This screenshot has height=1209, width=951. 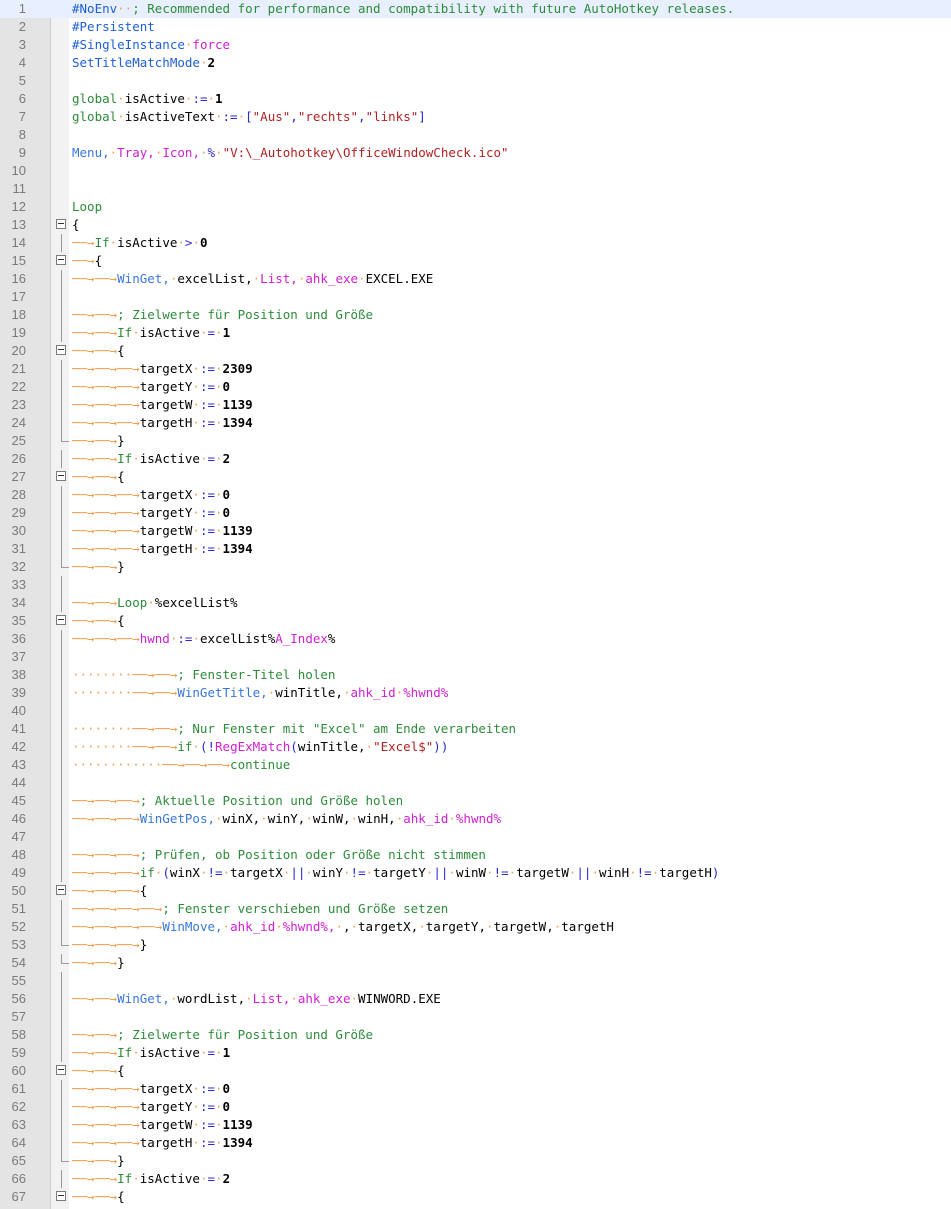 I want to click on code-line: 47, so click(x=475, y=837).